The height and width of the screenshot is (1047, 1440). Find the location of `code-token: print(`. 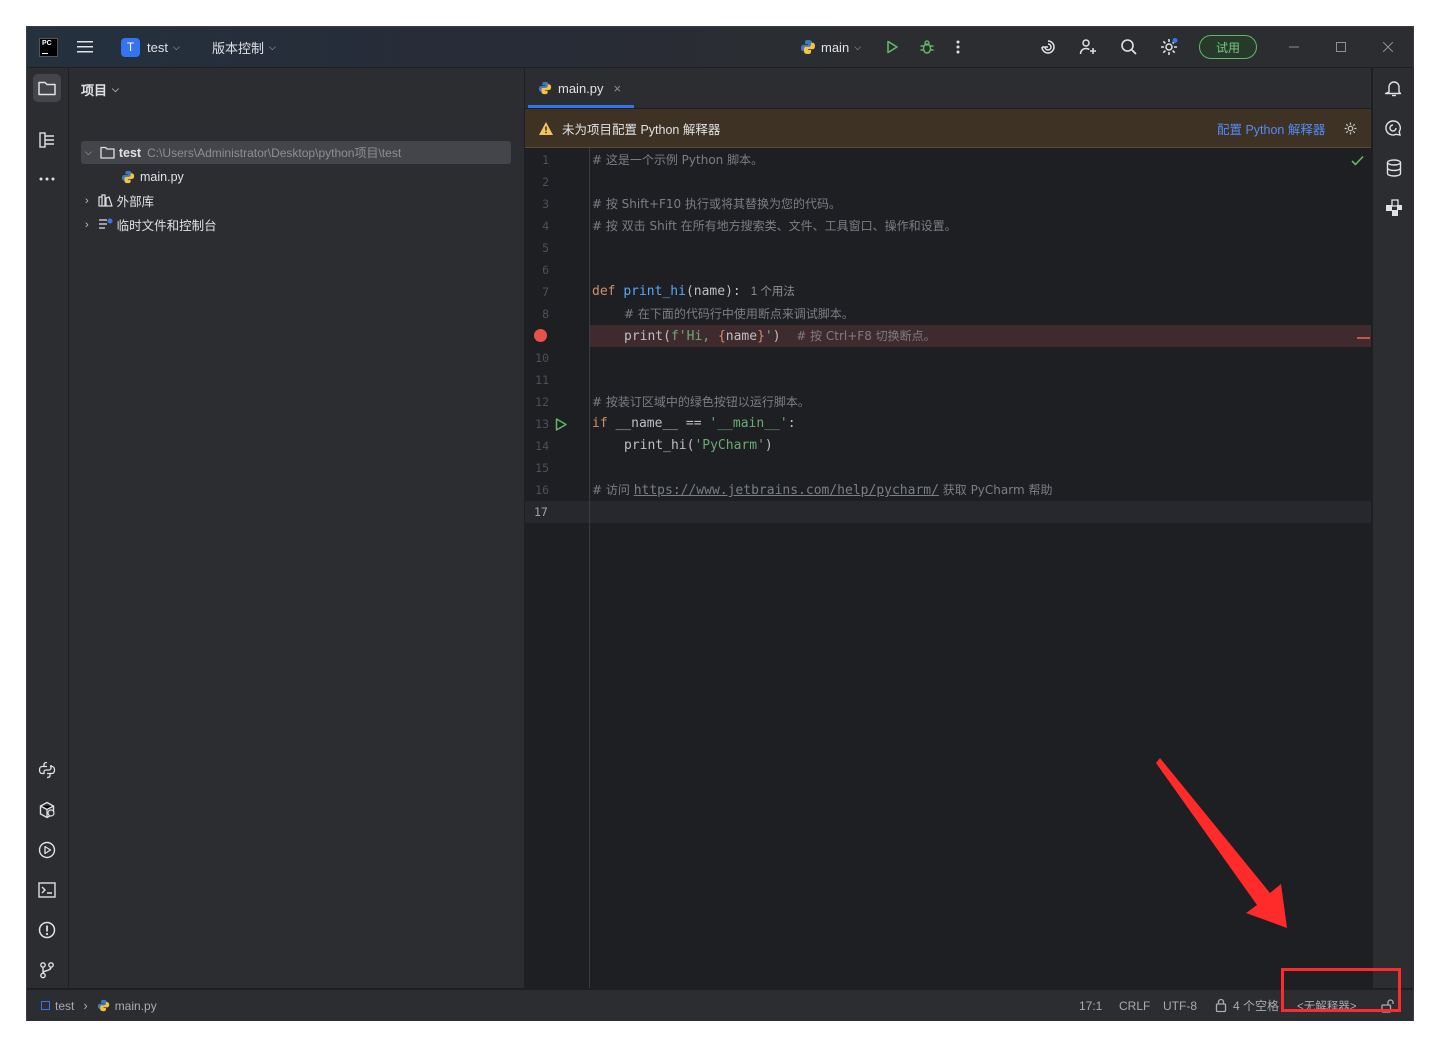

code-token: print( is located at coordinates (647, 336).